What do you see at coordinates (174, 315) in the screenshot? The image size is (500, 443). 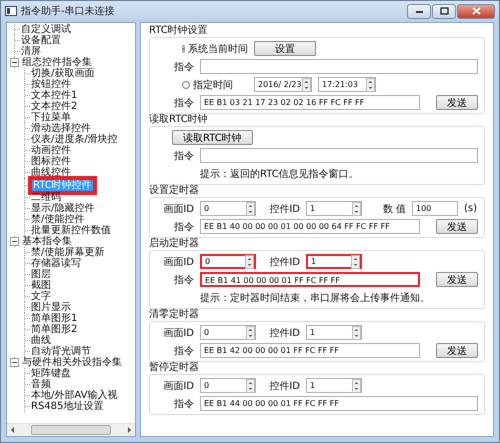 I see `group-title: 清零定时器` at bounding box center [174, 315].